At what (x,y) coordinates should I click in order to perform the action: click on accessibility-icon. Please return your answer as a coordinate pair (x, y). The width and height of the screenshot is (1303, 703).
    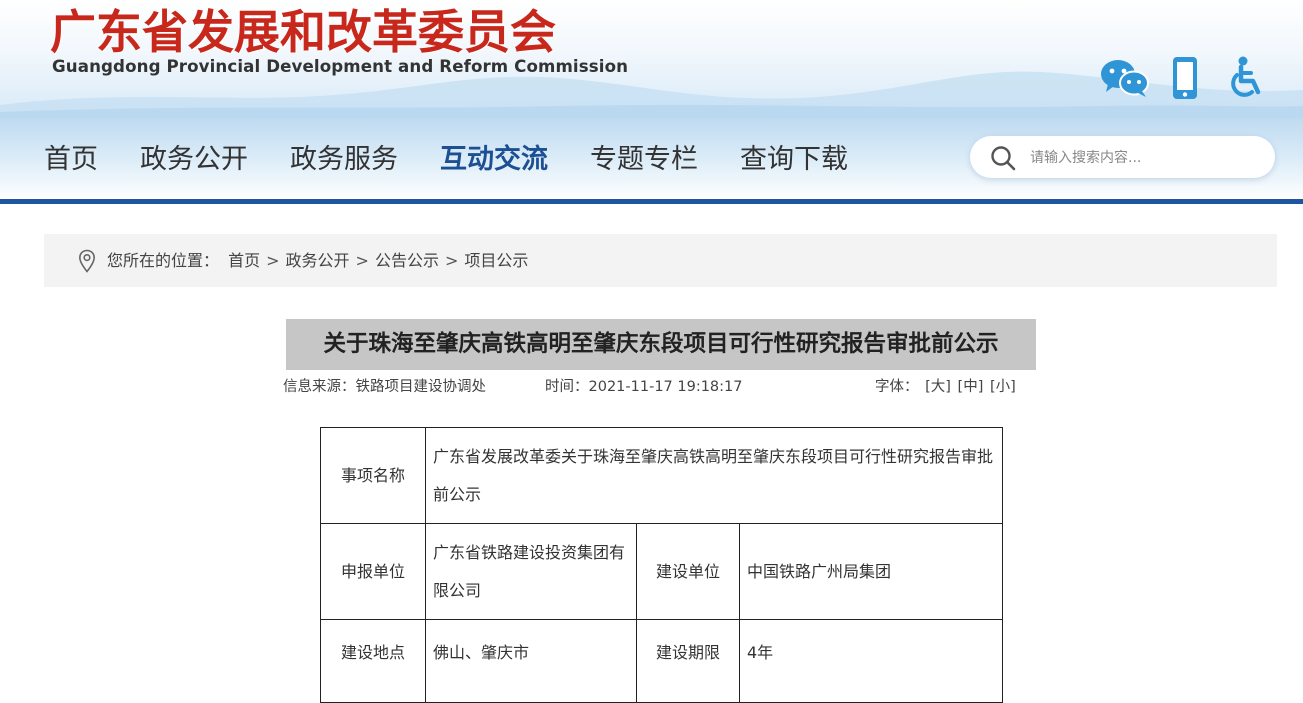
    Looking at the image, I should click on (1247, 78).